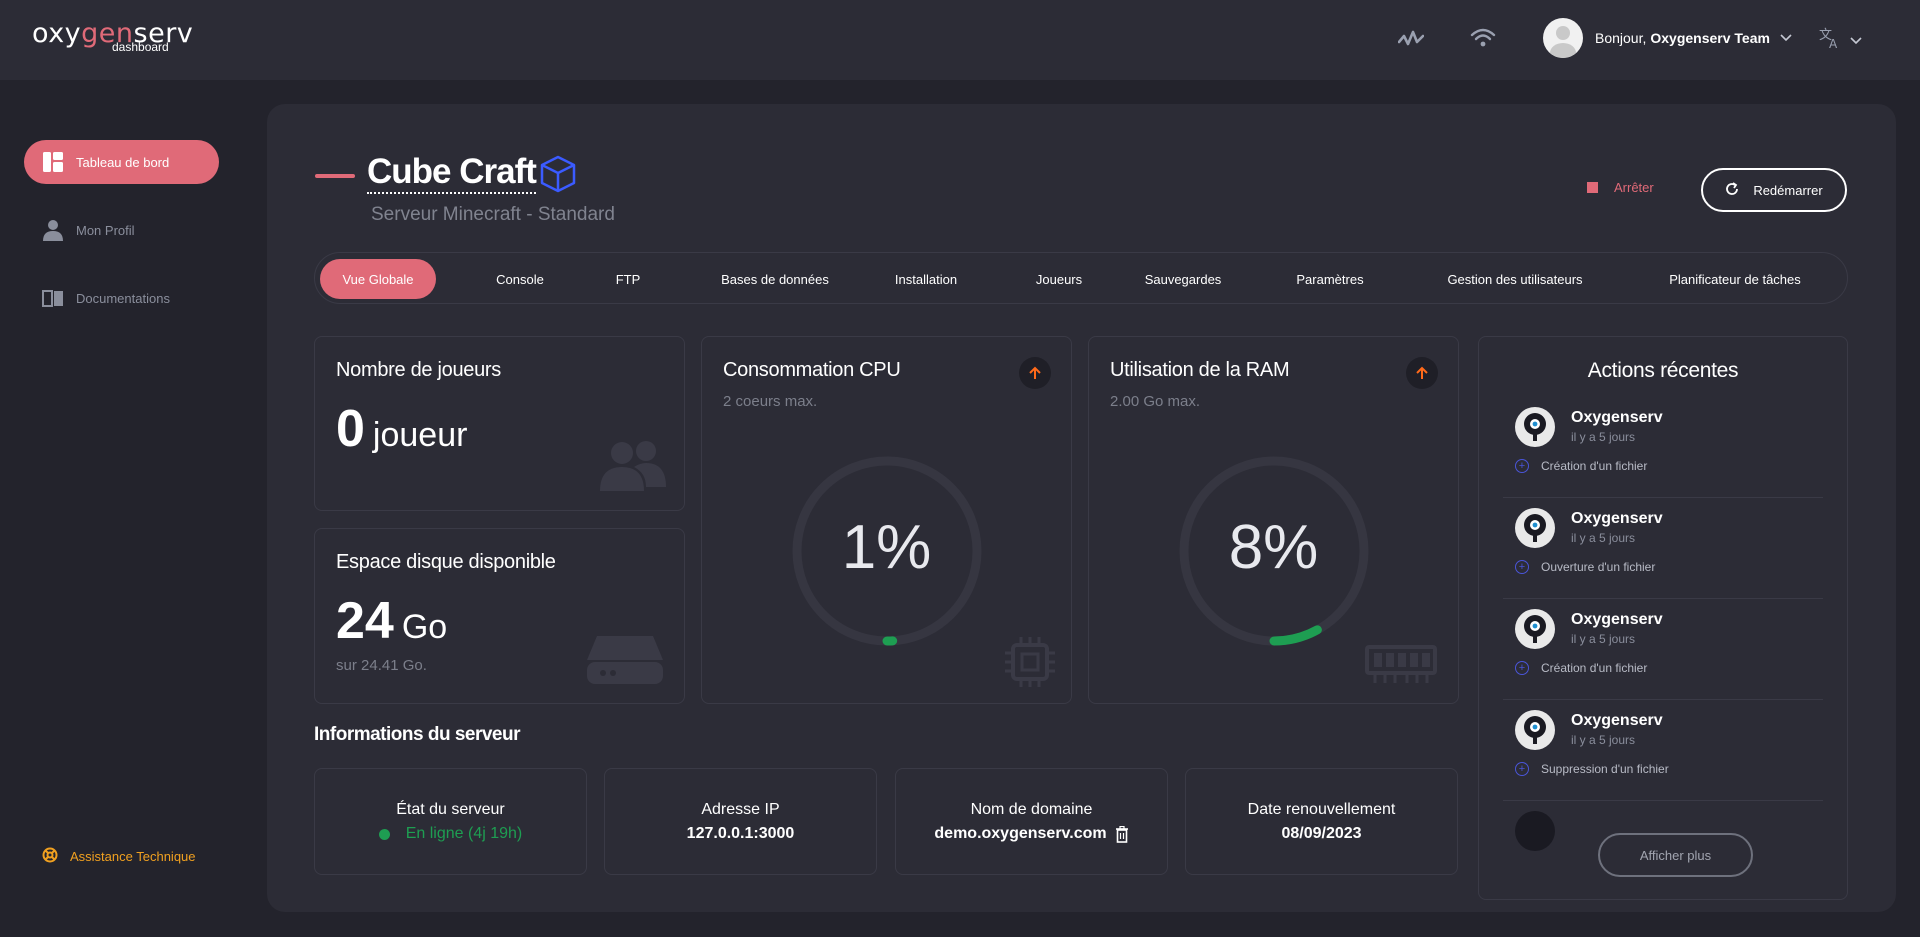 This screenshot has height=937, width=1920. Describe the element at coordinates (53, 298) in the screenshot. I see `book-icon` at that location.